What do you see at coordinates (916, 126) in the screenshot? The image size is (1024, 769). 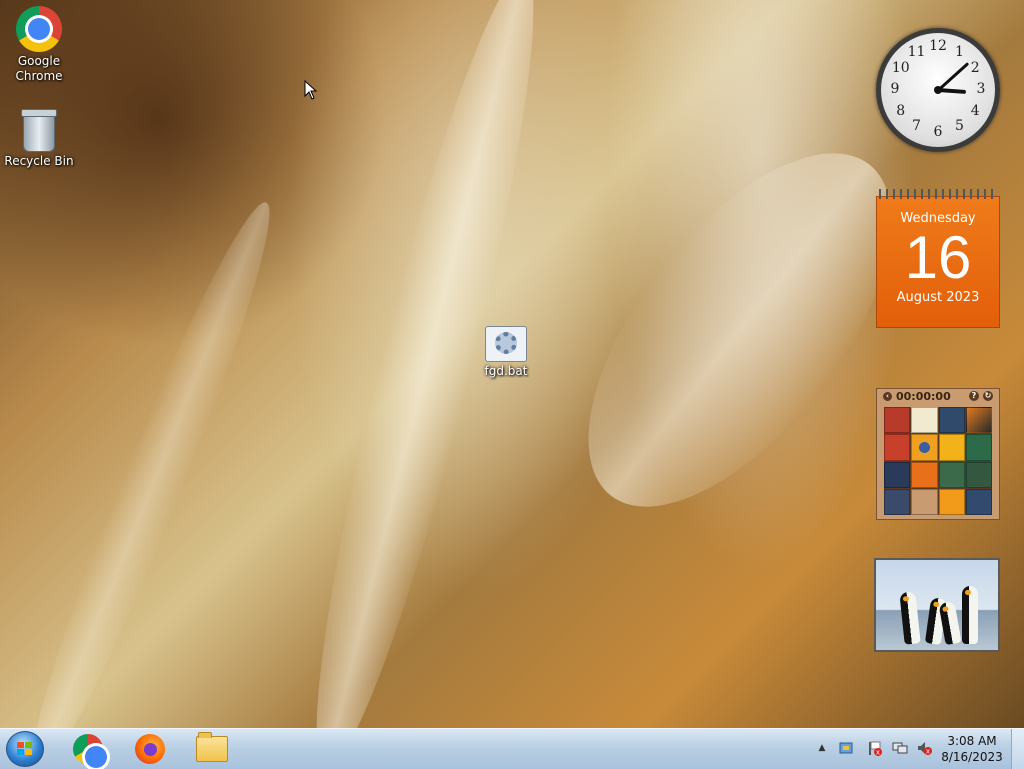 I see `clock-number: 7` at bounding box center [916, 126].